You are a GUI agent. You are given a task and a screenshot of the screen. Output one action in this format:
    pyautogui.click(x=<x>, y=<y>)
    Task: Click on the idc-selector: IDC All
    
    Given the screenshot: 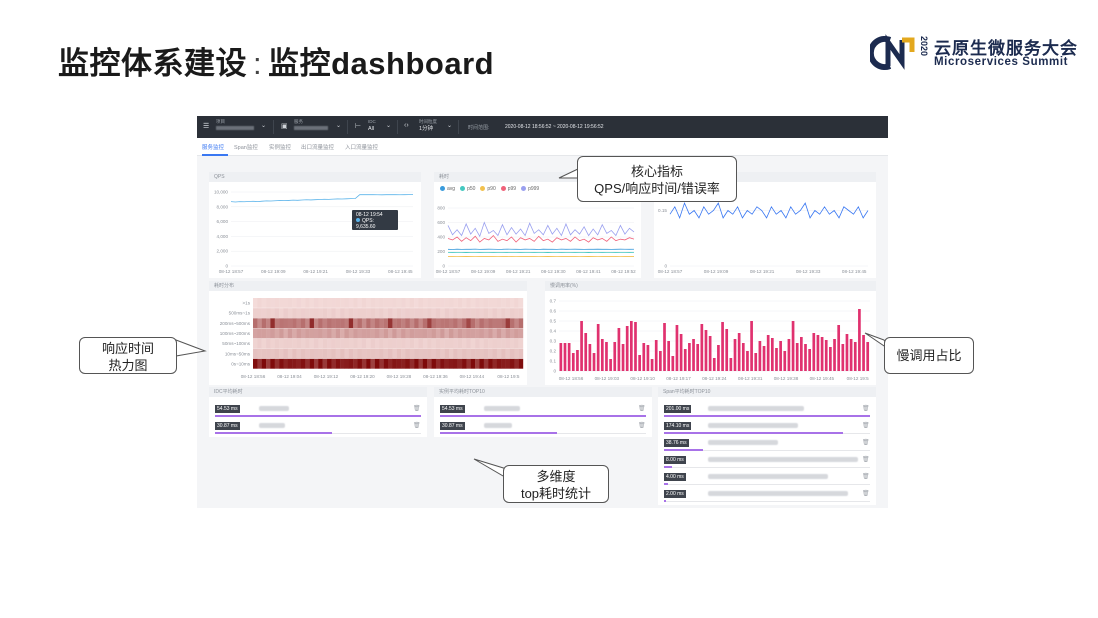 What is the action you would take?
    pyautogui.click(x=372, y=127)
    